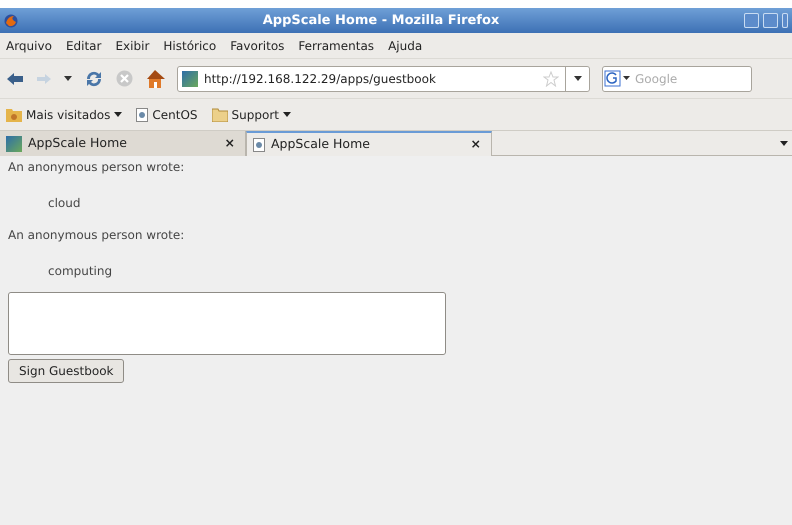  I want to click on url-text: http://192.168.122.29/apps/guestbook, so click(320, 79).